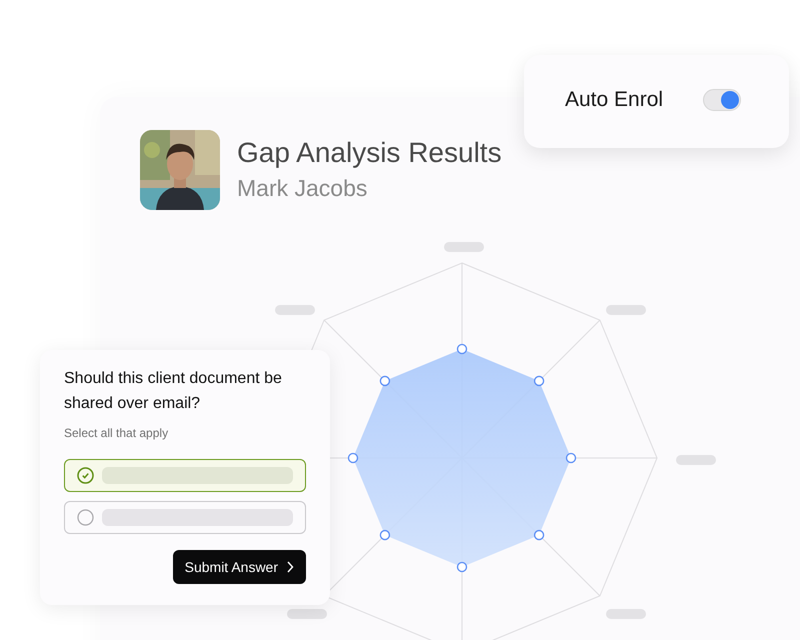 The height and width of the screenshot is (640, 800). Describe the element at coordinates (290, 567) in the screenshot. I see `chevron-right-icon` at that location.